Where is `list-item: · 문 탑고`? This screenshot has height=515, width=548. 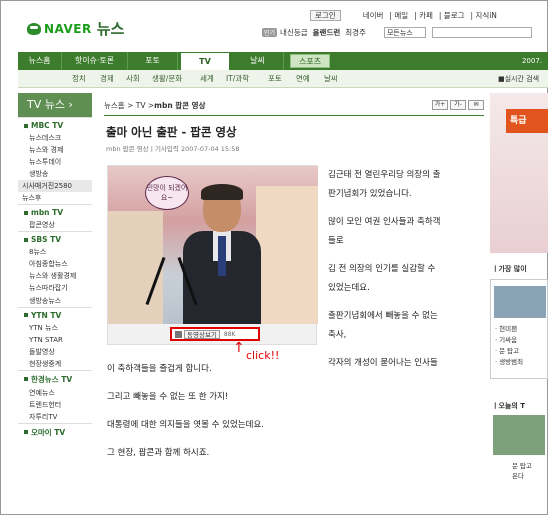 list-item: · 문 탑고 is located at coordinates (509, 351).